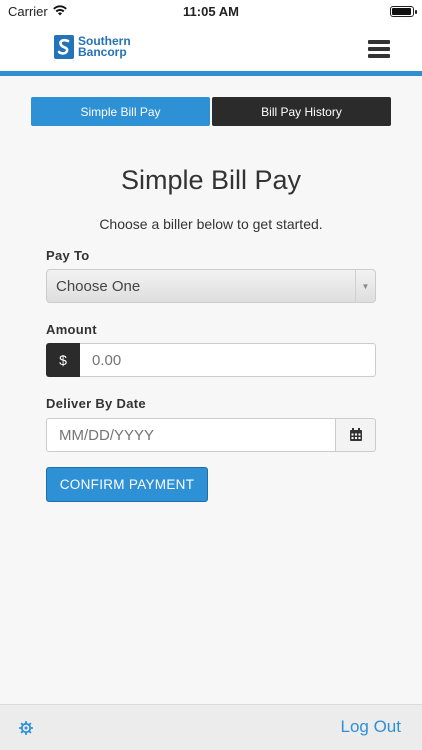 Image resolution: width=422 pixels, height=750 pixels. What do you see at coordinates (211, 111) in the screenshot?
I see `bill-pay-tabs: Simple Bill Pay Bill Pay History` at bounding box center [211, 111].